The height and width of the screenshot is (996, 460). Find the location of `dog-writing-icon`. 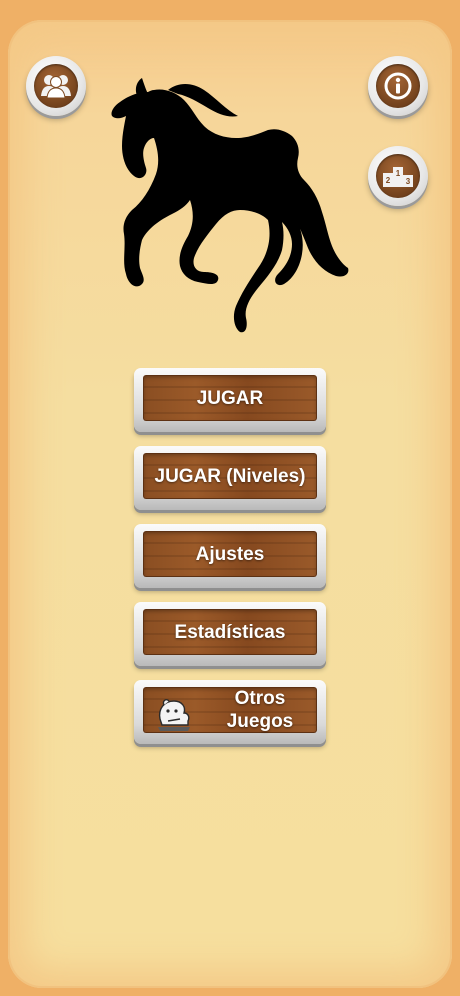

dog-writing-icon is located at coordinates (174, 715).